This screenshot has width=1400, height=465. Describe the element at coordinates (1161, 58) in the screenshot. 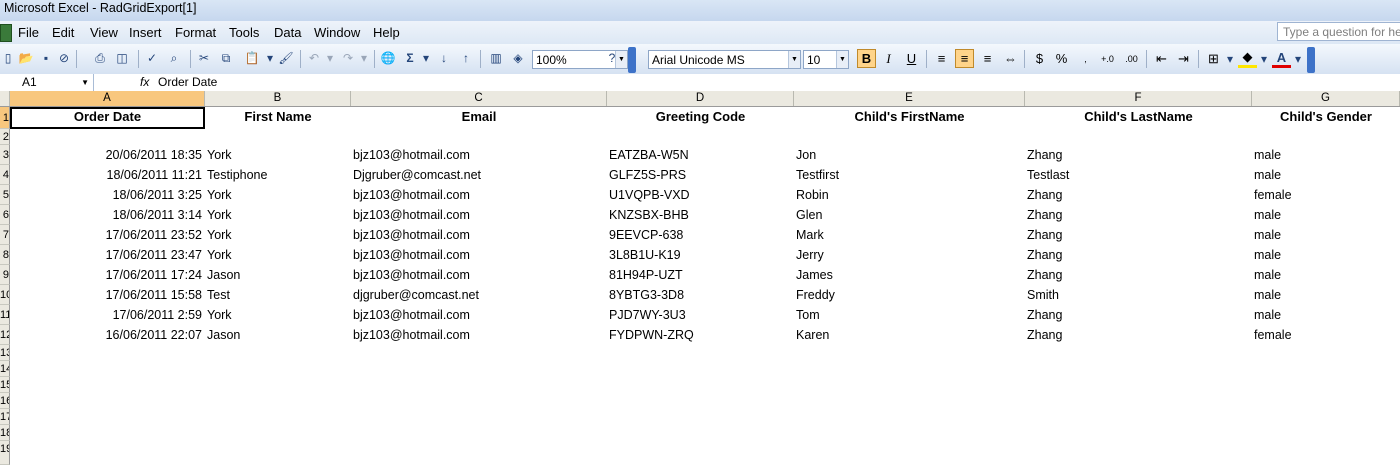

I see `decrease-indent-icon: ⇤` at that location.